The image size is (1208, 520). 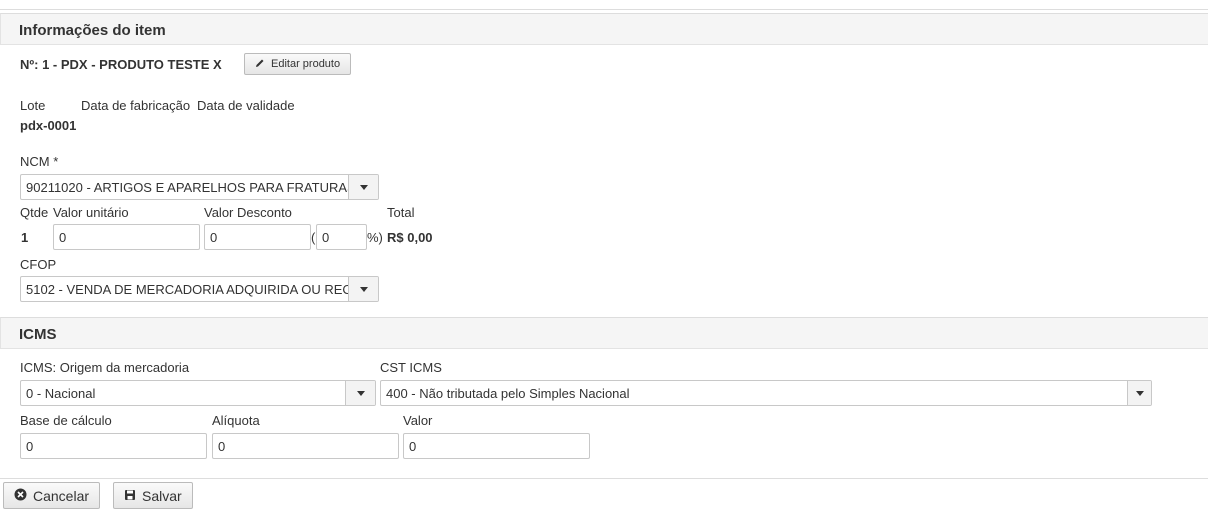 I want to click on edit-product-label: Editar produto, so click(x=306, y=64).